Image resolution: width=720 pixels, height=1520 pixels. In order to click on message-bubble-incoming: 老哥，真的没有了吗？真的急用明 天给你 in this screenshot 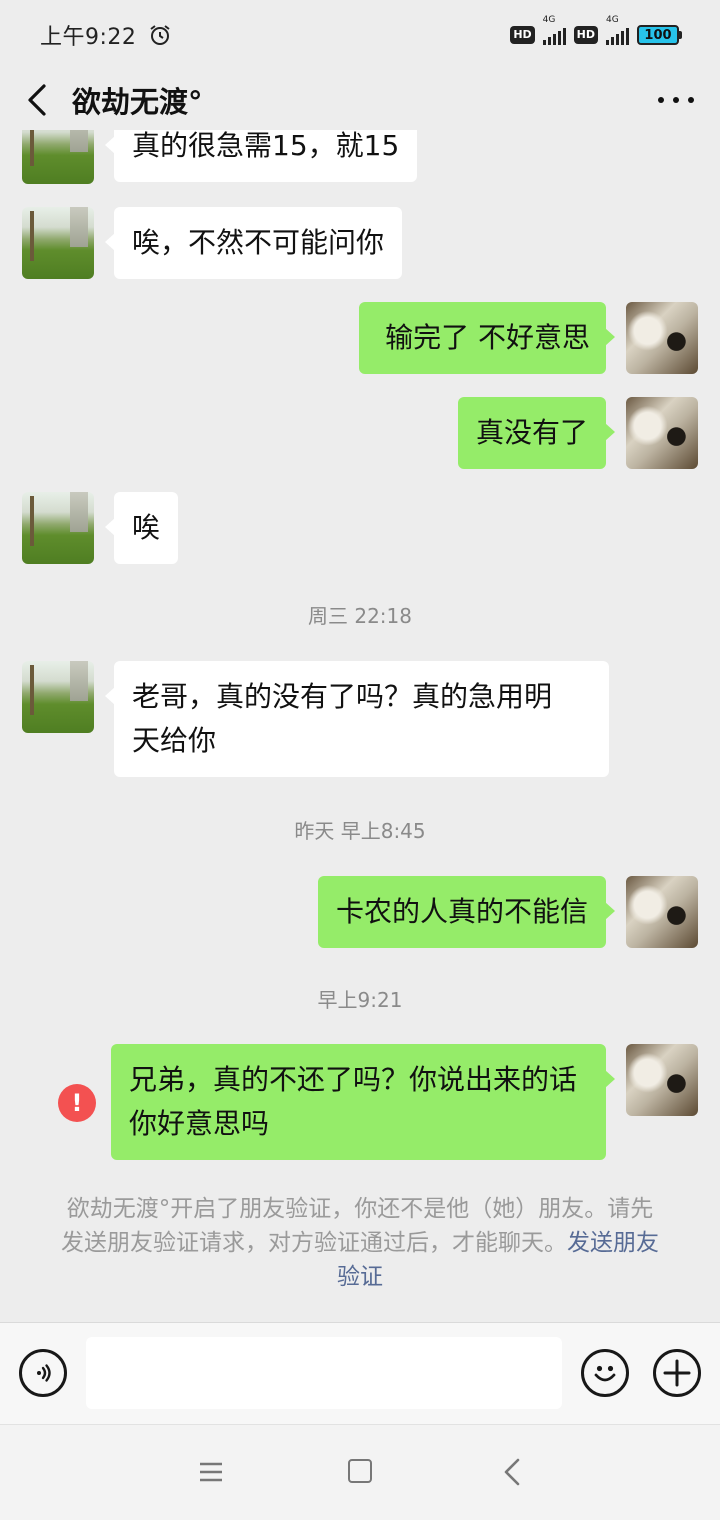, I will do `click(357, 719)`.